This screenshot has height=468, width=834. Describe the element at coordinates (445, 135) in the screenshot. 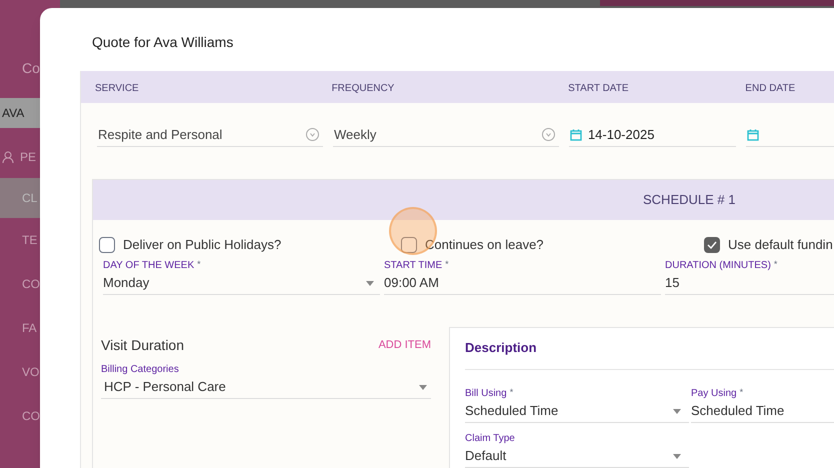

I see `input-field: Weekly` at that location.